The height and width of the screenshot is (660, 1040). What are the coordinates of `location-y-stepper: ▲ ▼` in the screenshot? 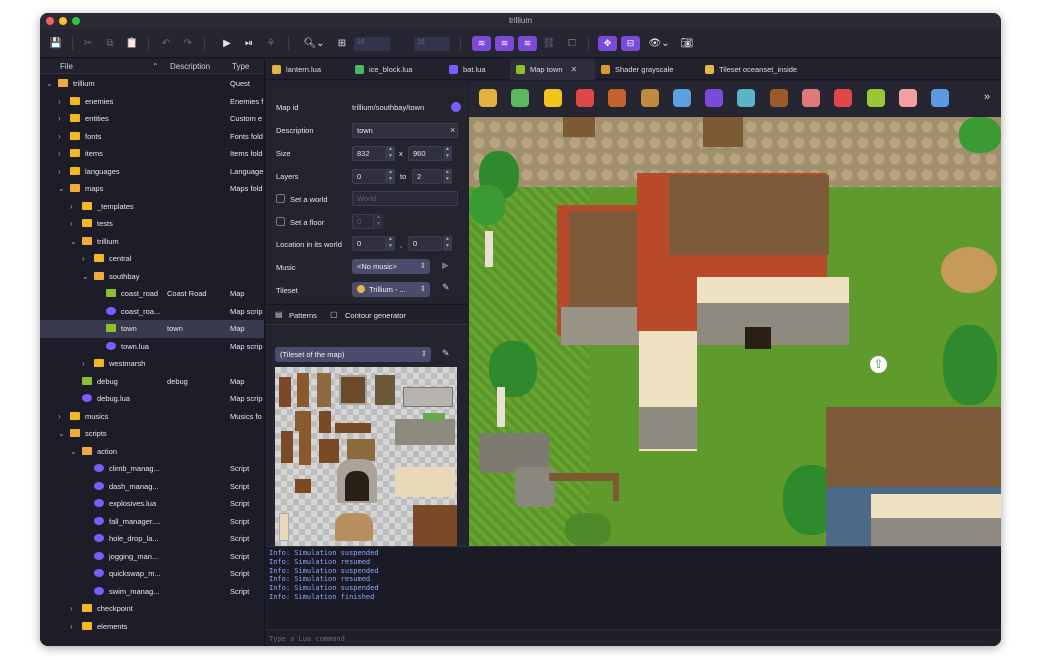 It's located at (447, 243).